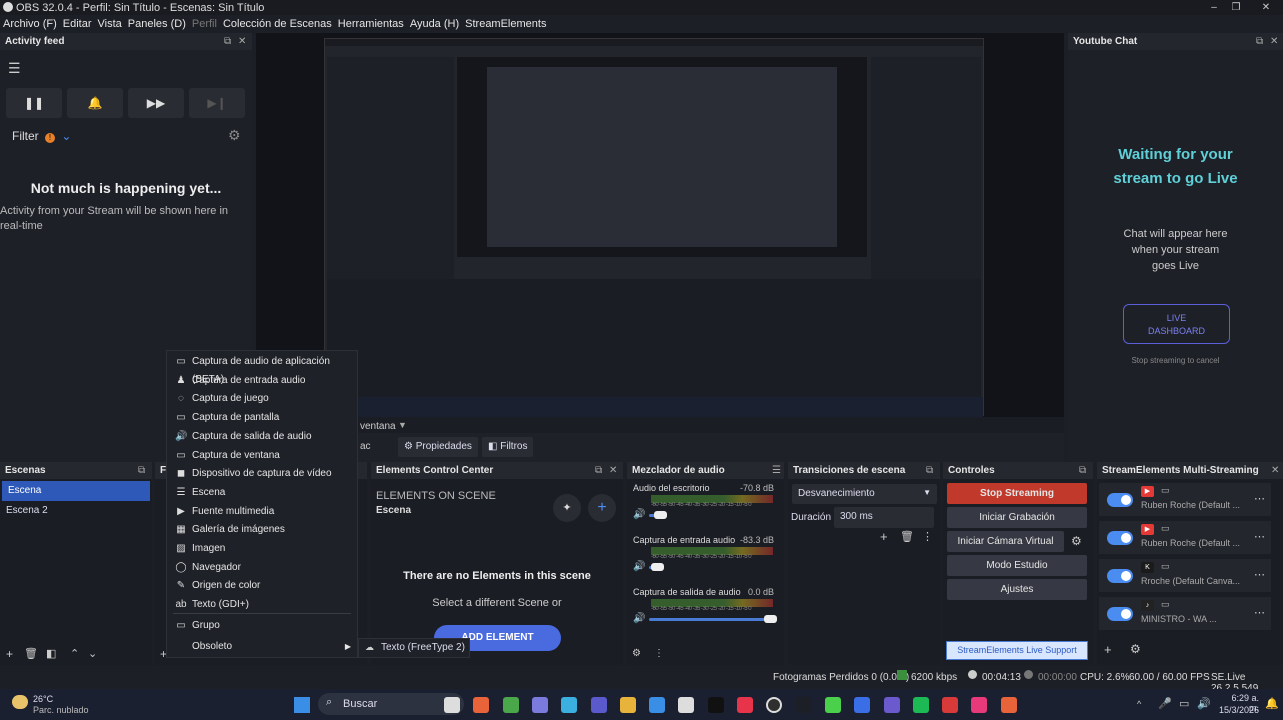  Describe the element at coordinates (76, 511) in the screenshot. I see `scene-item: Escena 2` at that location.